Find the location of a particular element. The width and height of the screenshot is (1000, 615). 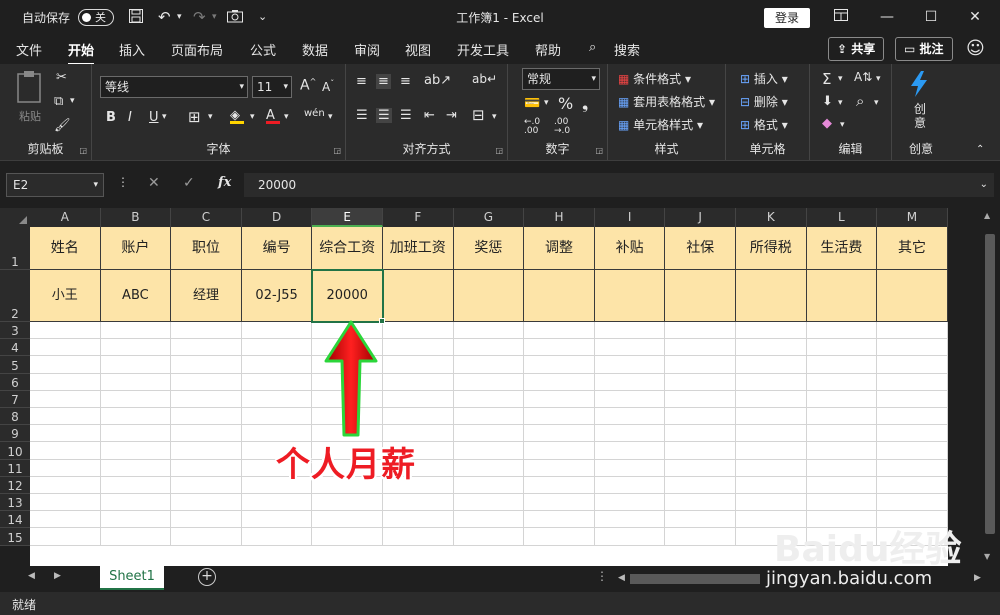

sort-dropdown-icon: ▾ is located at coordinates (878, 79).